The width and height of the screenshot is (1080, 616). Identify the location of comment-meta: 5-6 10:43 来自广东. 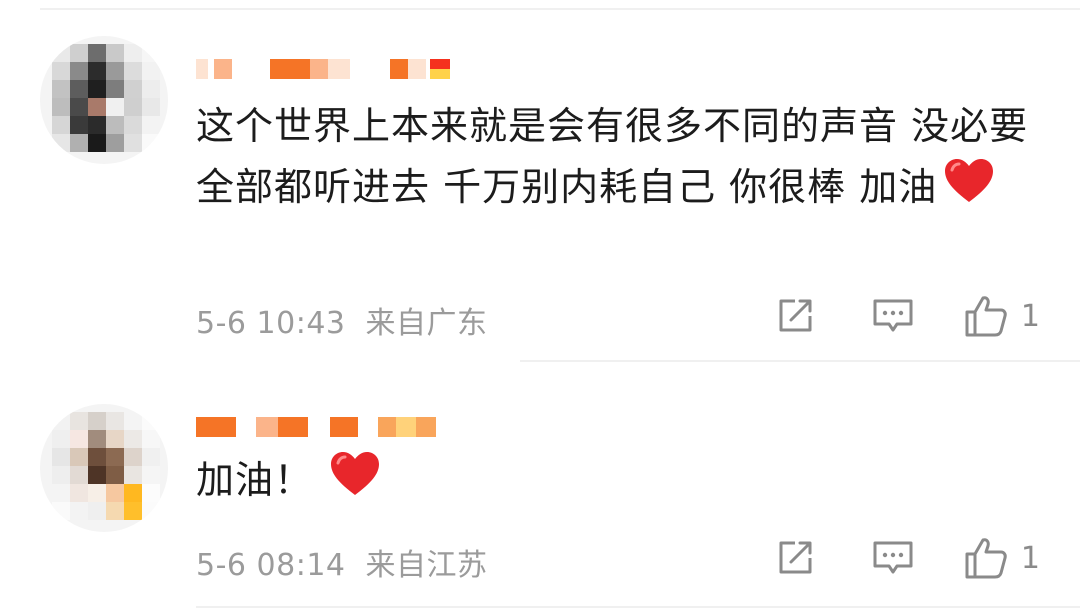
(342, 320).